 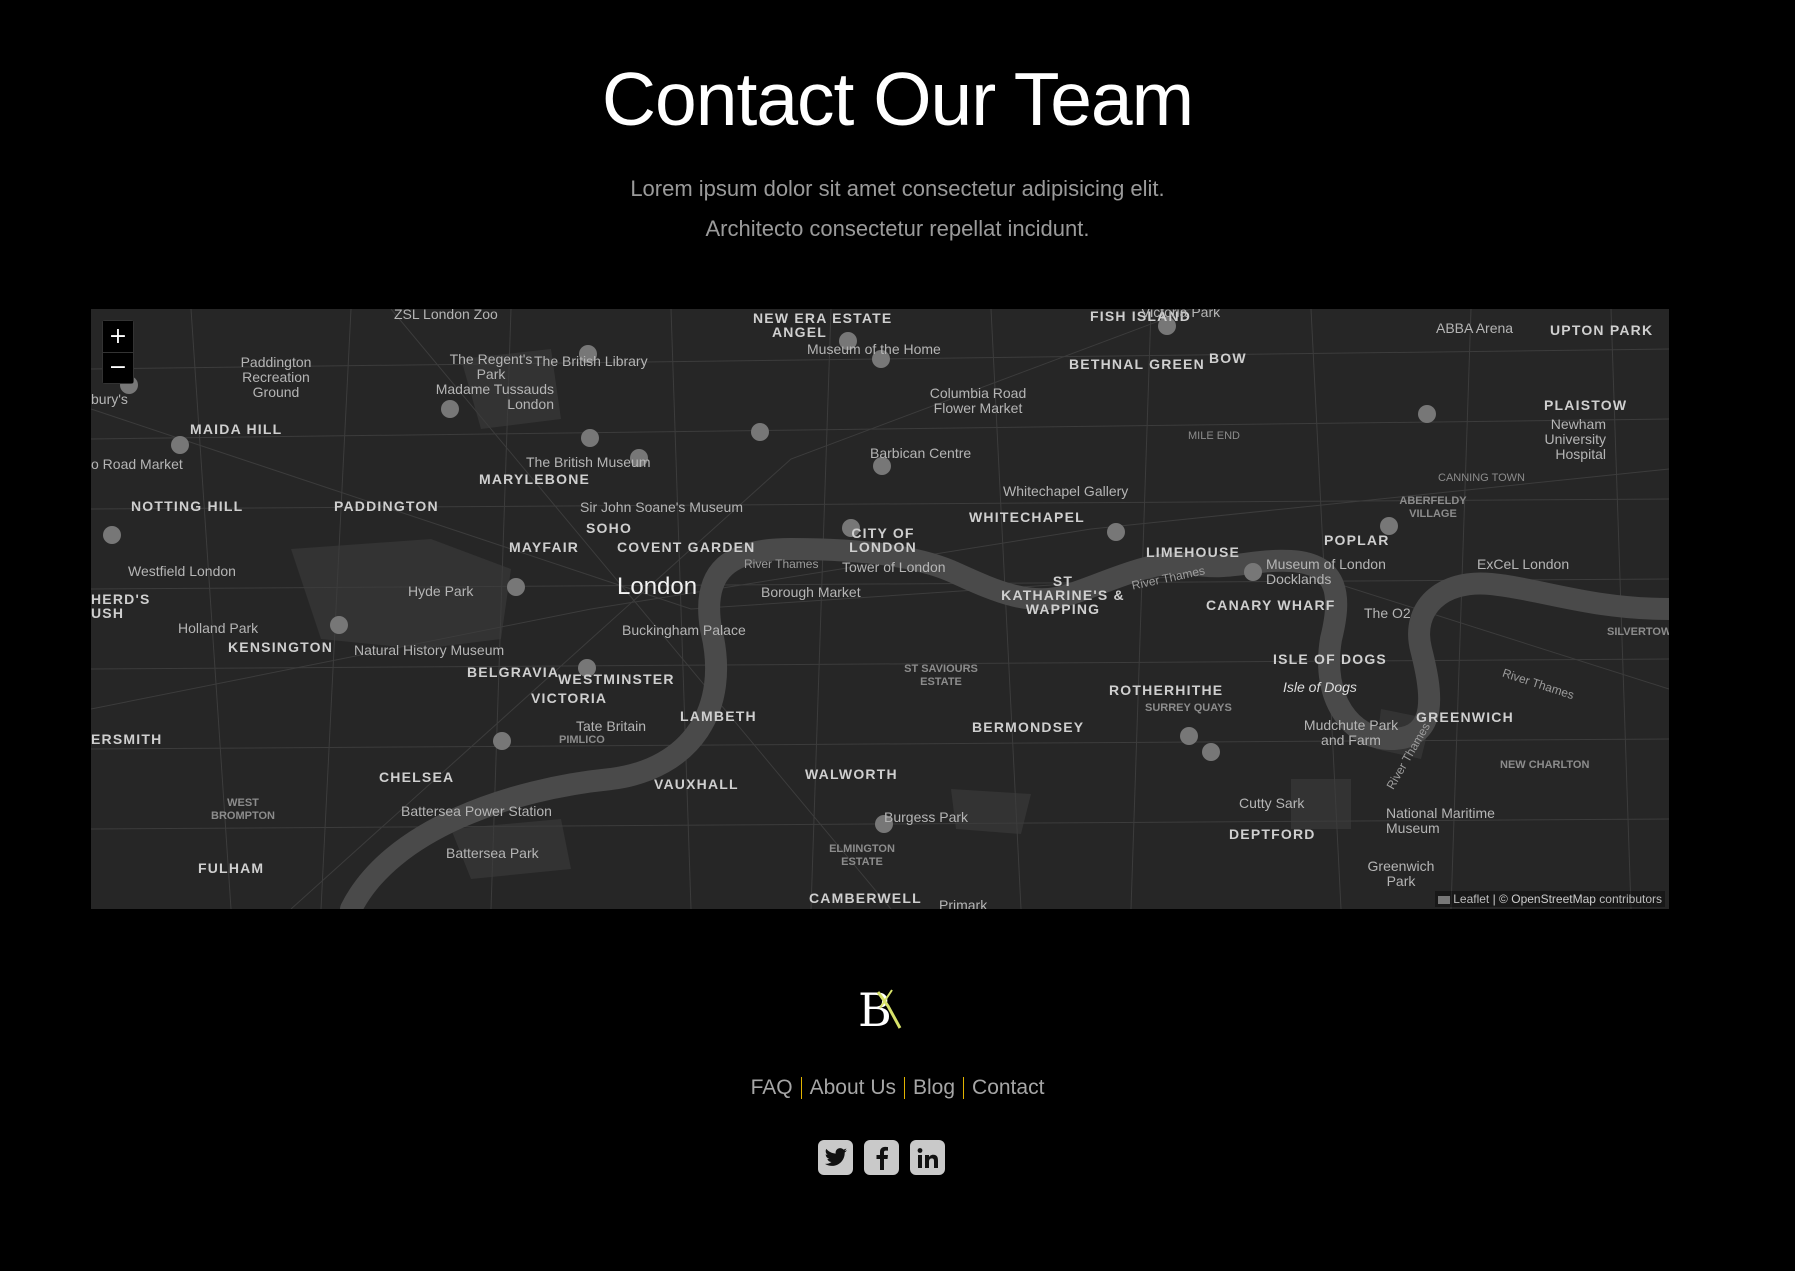 I want to click on facebook-icon, so click(x=881, y=1157).